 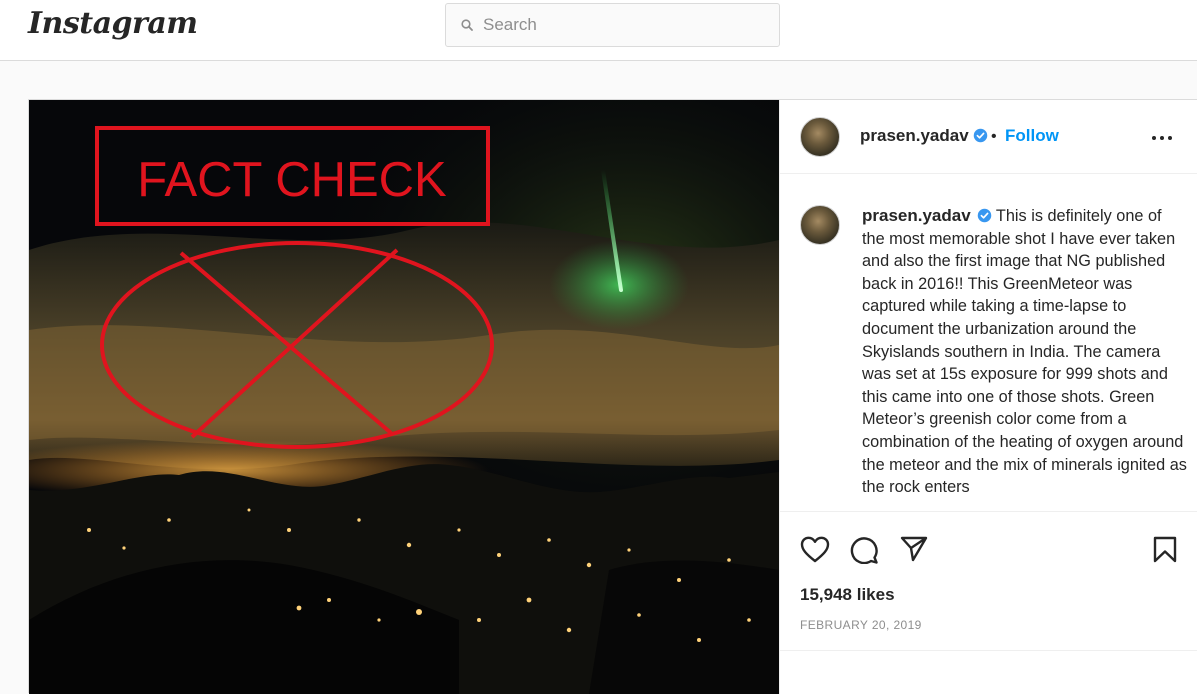 What do you see at coordinates (988, 672) in the screenshot?
I see `add-comment-area` at bounding box center [988, 672].